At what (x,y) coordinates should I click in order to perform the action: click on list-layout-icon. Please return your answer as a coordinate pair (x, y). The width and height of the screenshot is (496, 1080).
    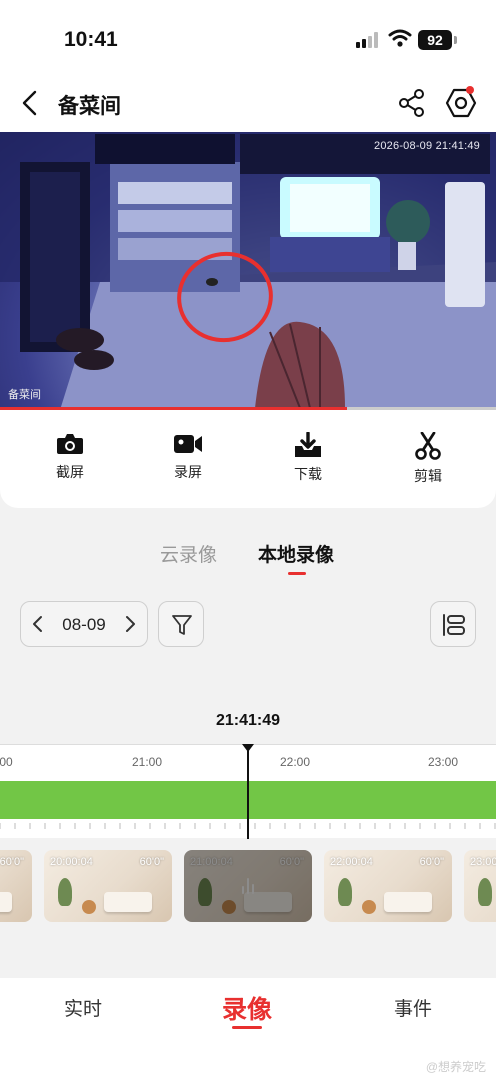
    Looking at the image, I should click on (454, 625).